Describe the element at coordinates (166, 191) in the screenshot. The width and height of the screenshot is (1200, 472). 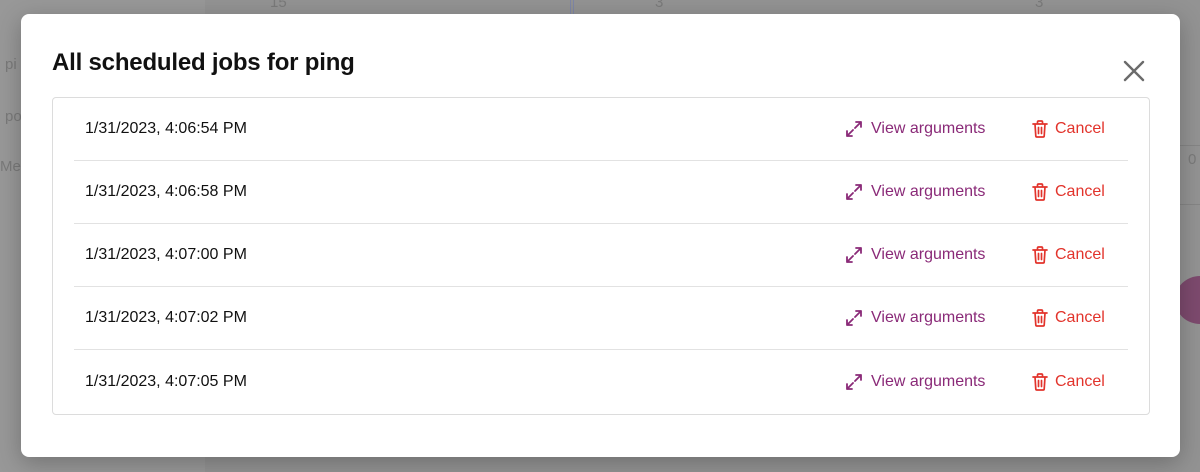
I see `job-time: 1/31/2023, 4:06:58 PM` at that location.